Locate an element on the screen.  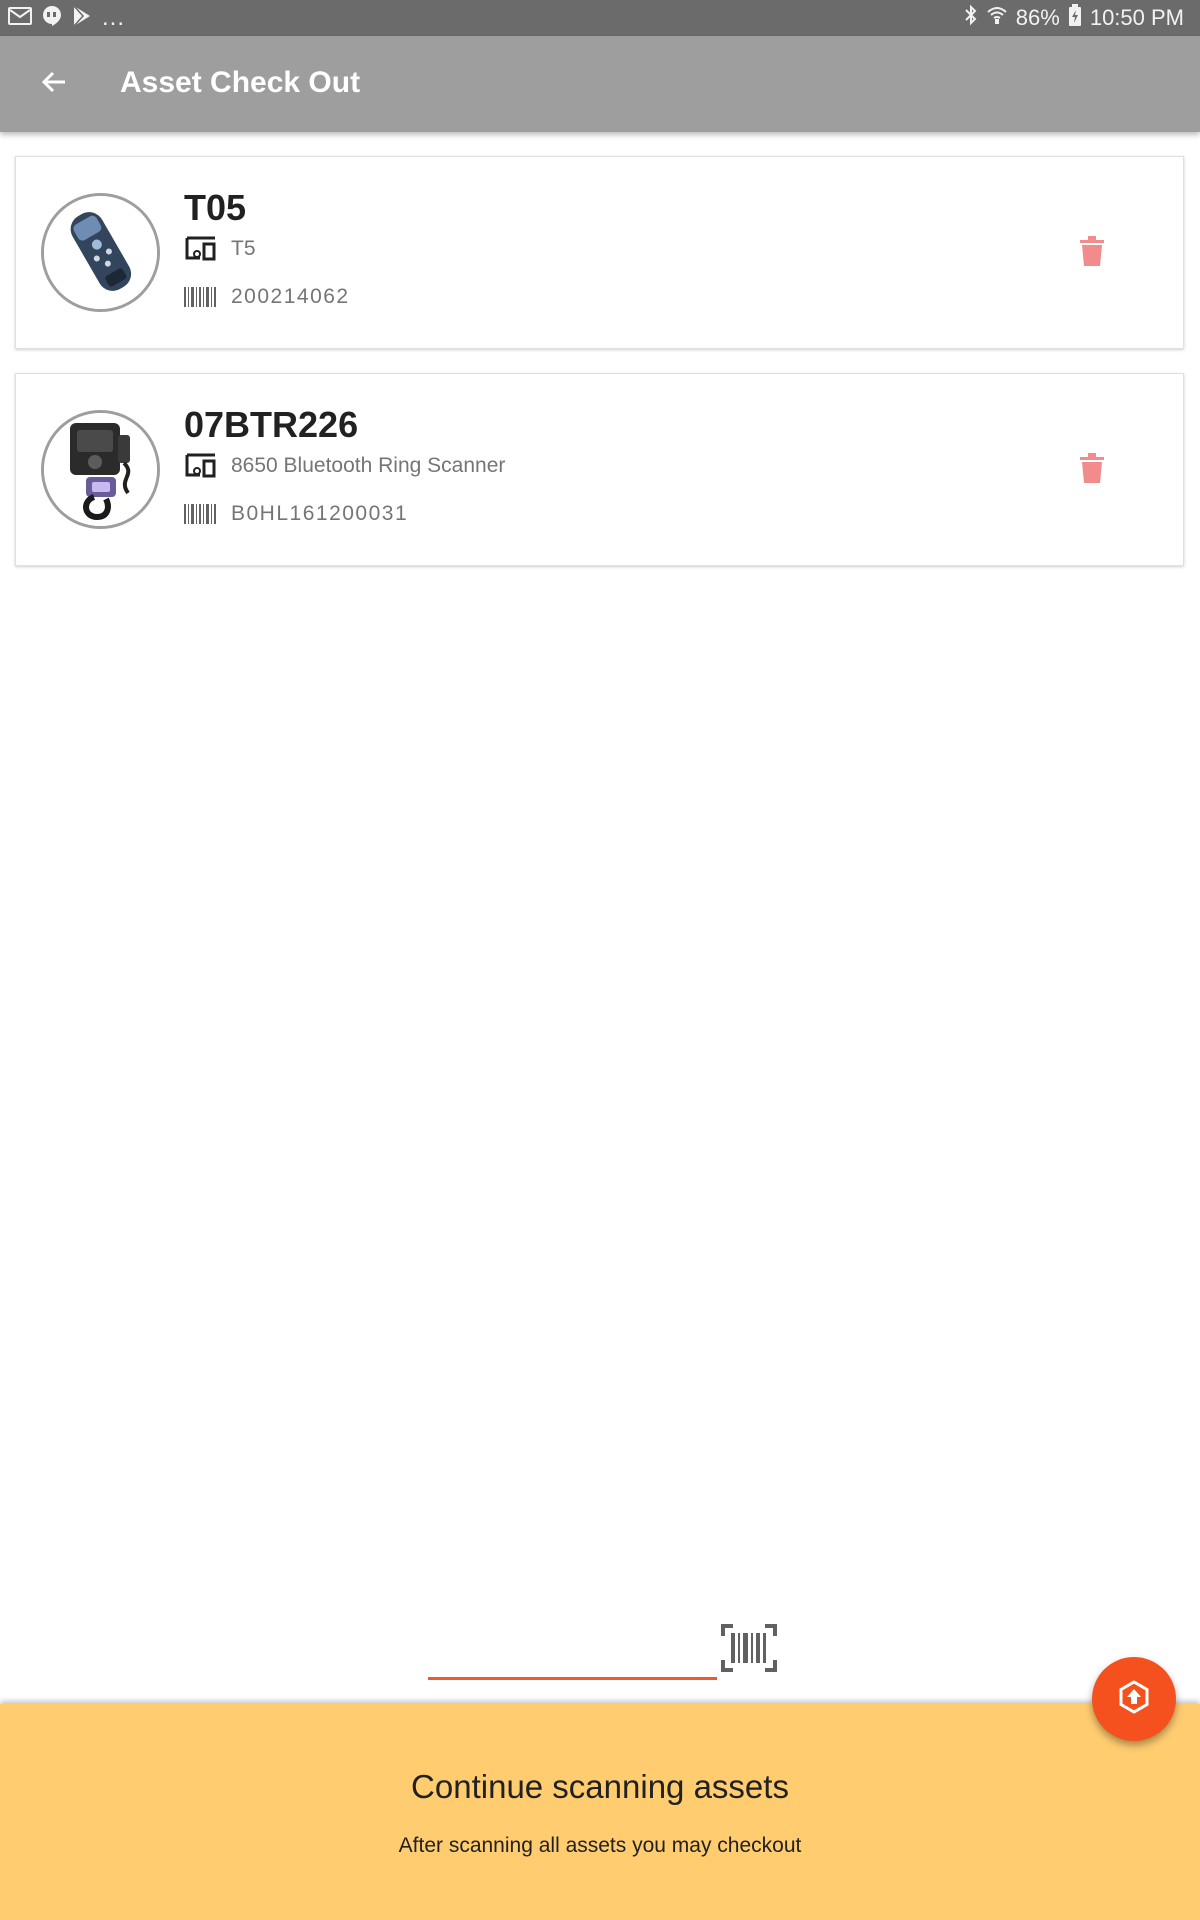
wifi-icon is located at coordinates (997, 18).